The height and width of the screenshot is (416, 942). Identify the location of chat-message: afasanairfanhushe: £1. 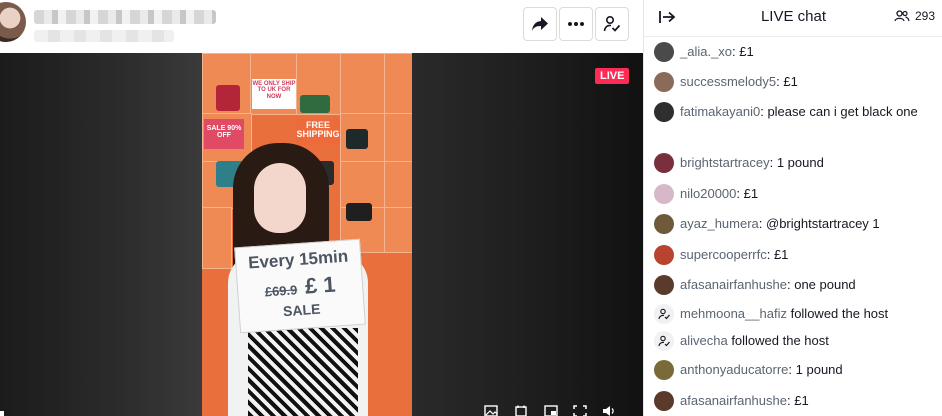
(794, 401).